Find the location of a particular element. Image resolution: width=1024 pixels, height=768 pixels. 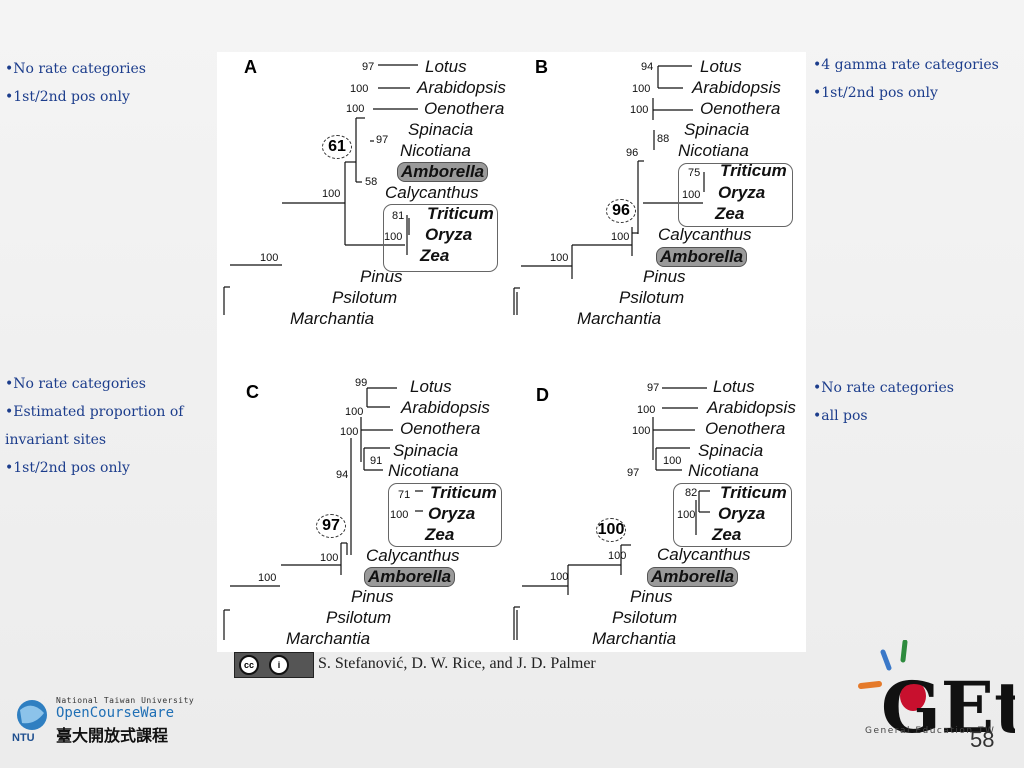

globe-icon: NTU is located at coordinates (29, 721).